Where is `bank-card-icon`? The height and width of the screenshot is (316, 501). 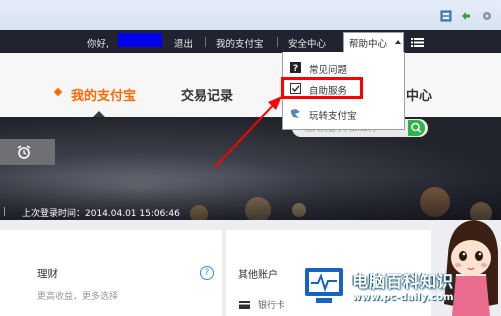
bank-card-icon is located at coordinates (244, 305).